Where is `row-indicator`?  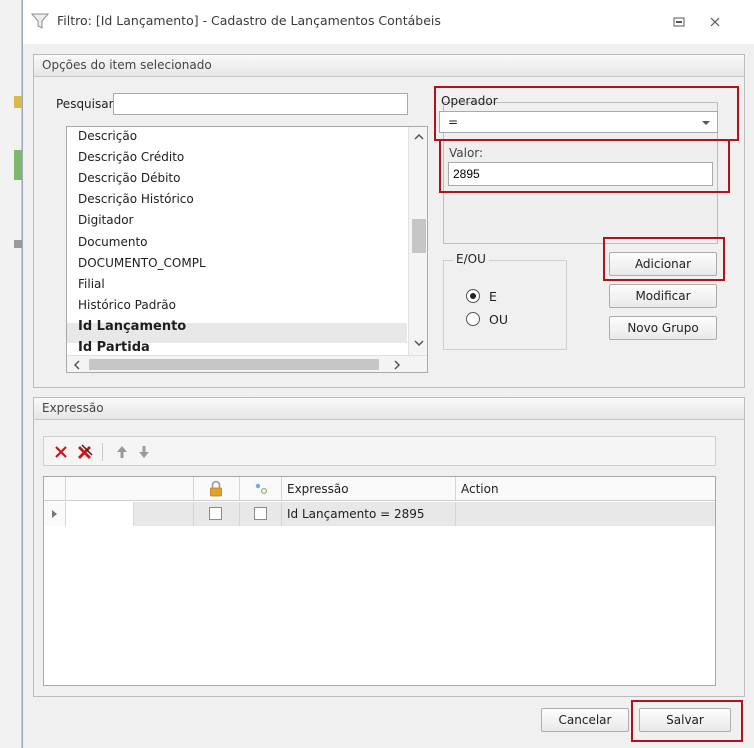
row-indicator is located at coordinates (55, 514).